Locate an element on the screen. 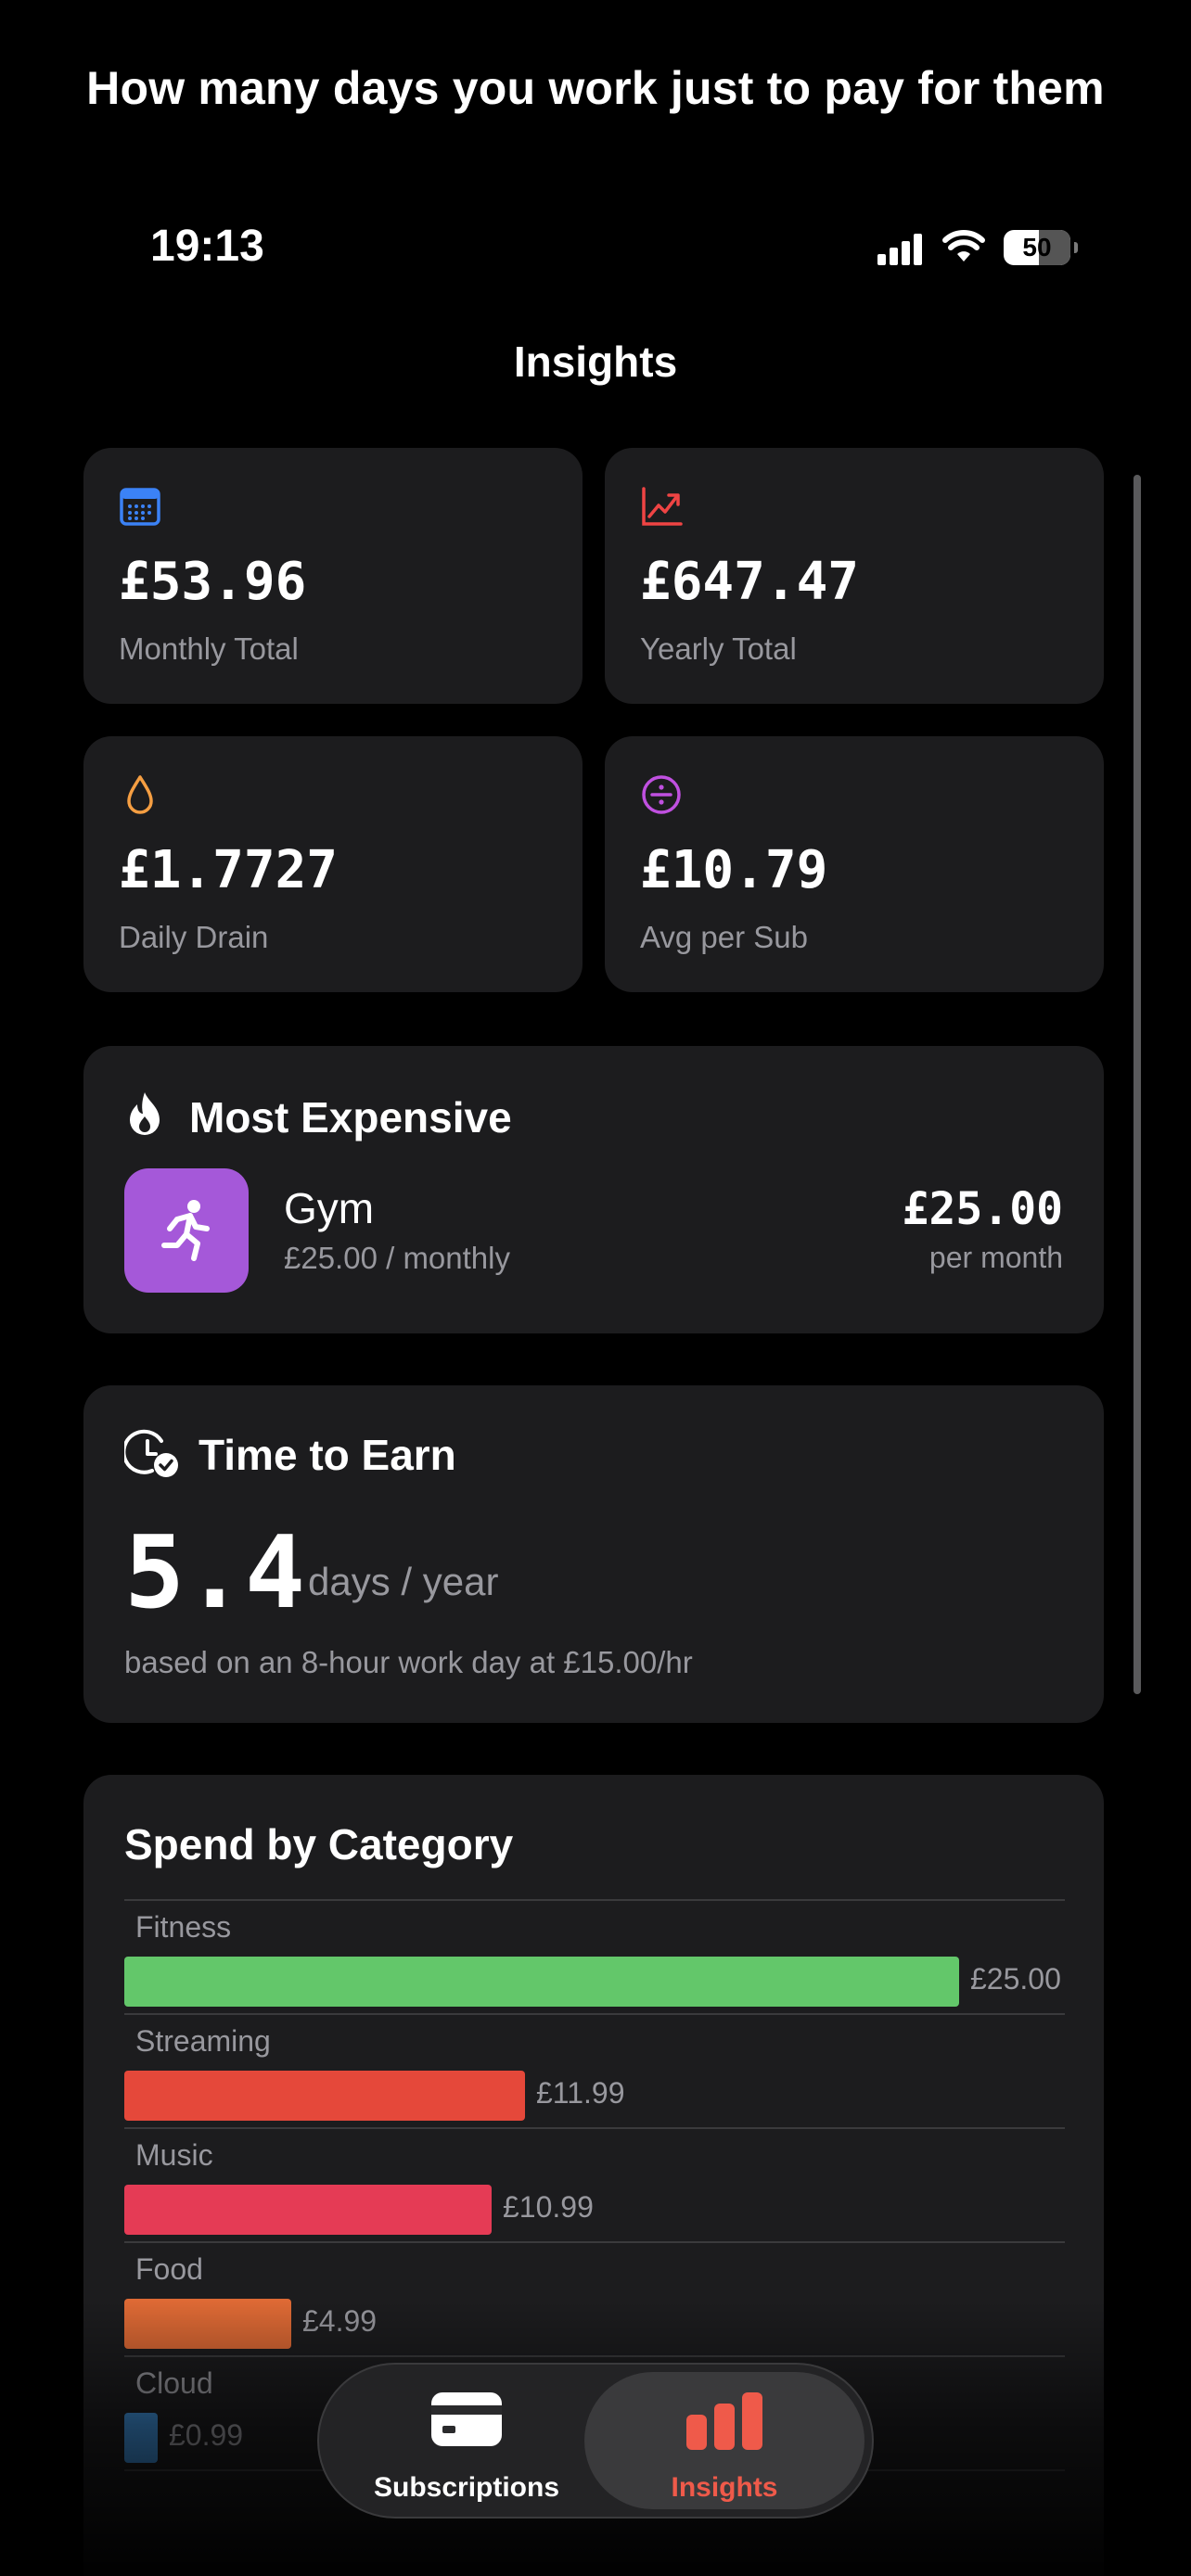  status-bar: 19:13 50 is located at coordinates (595, 250).